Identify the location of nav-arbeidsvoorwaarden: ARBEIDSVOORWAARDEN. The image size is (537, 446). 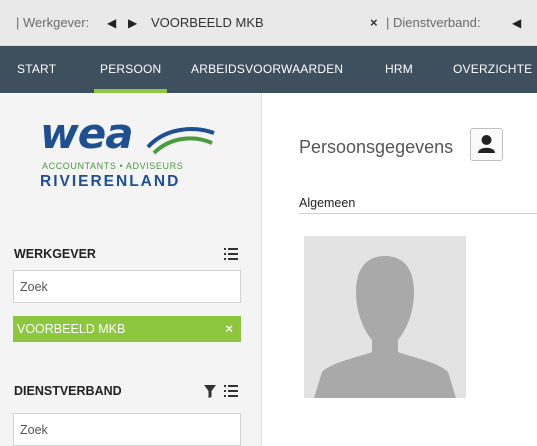
(267, 69).